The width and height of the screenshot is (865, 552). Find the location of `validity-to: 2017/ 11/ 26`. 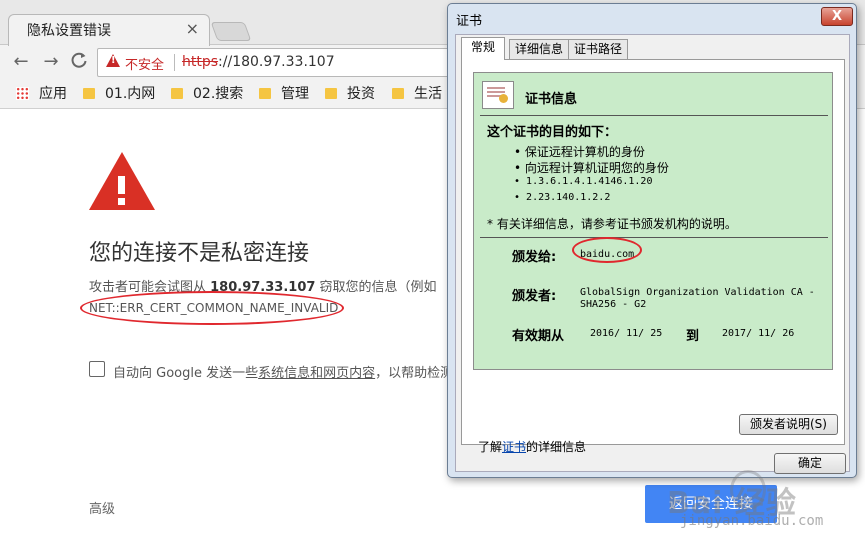

validity-to: 2017/ 11/ 26 is located at coordinates (758, 333).